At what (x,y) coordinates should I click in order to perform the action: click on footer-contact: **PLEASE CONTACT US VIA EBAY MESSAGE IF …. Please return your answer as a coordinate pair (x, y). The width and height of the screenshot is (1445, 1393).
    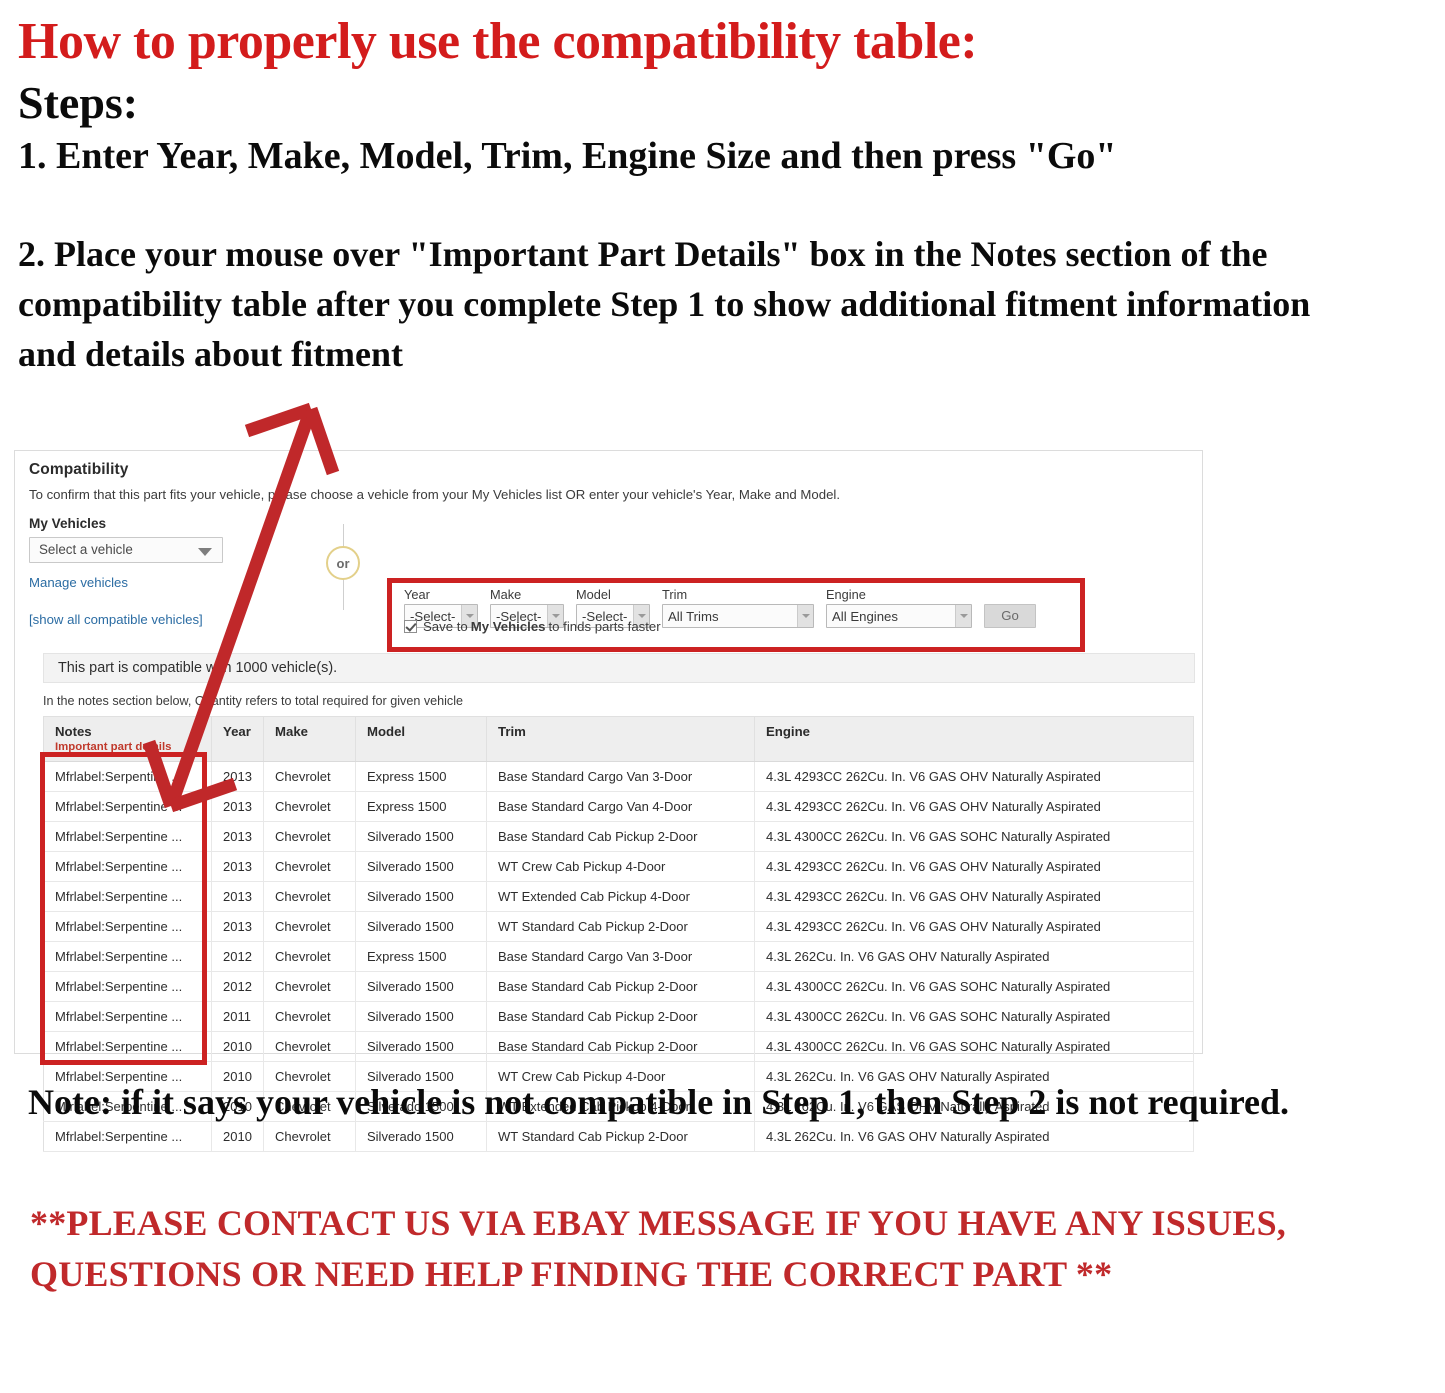
    Looking at the image, I should click on (658, 1249).